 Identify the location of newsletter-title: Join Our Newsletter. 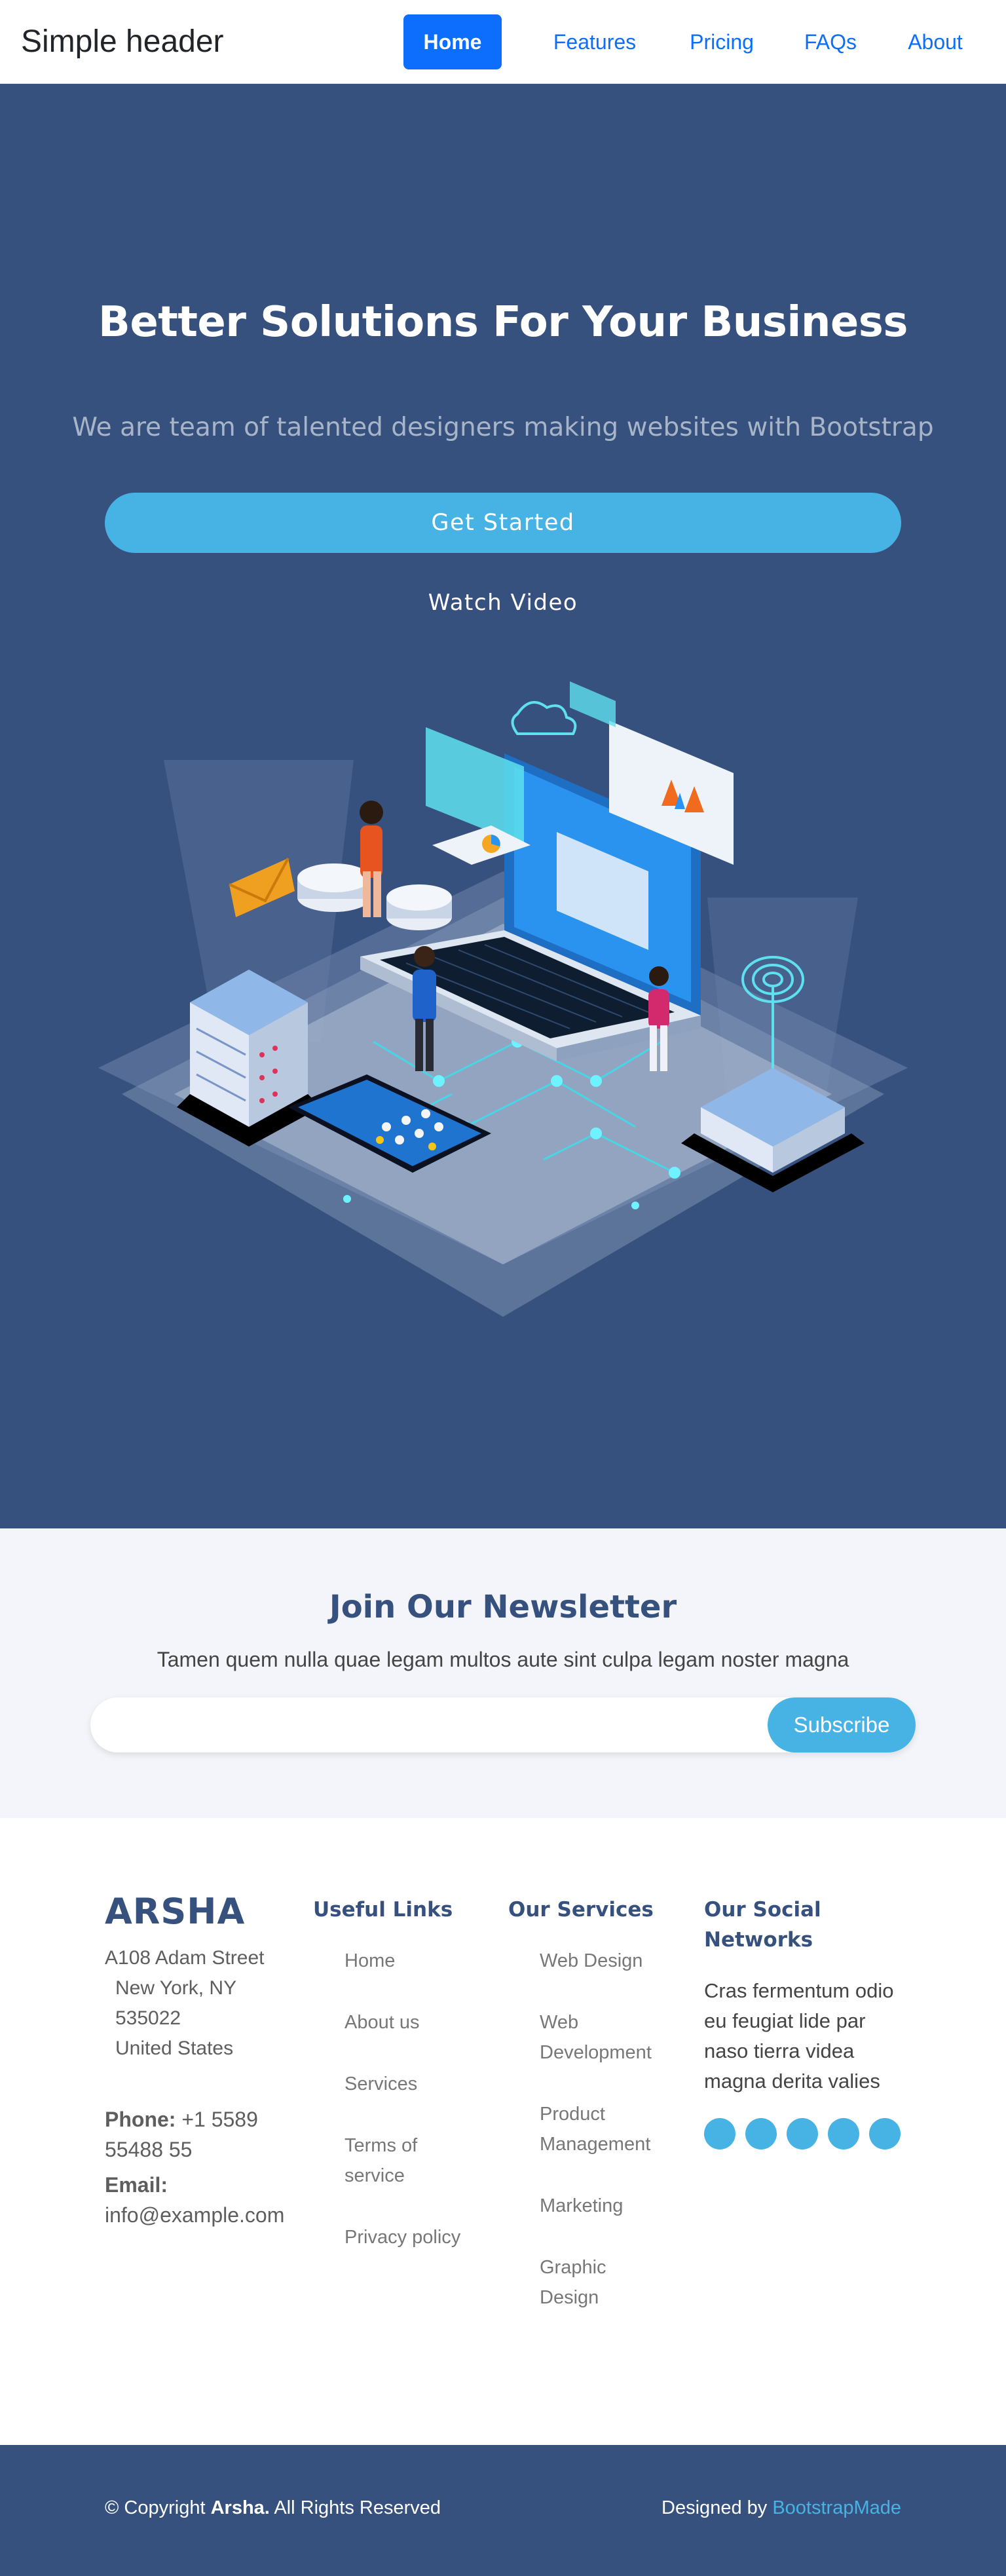
(503, 1607).